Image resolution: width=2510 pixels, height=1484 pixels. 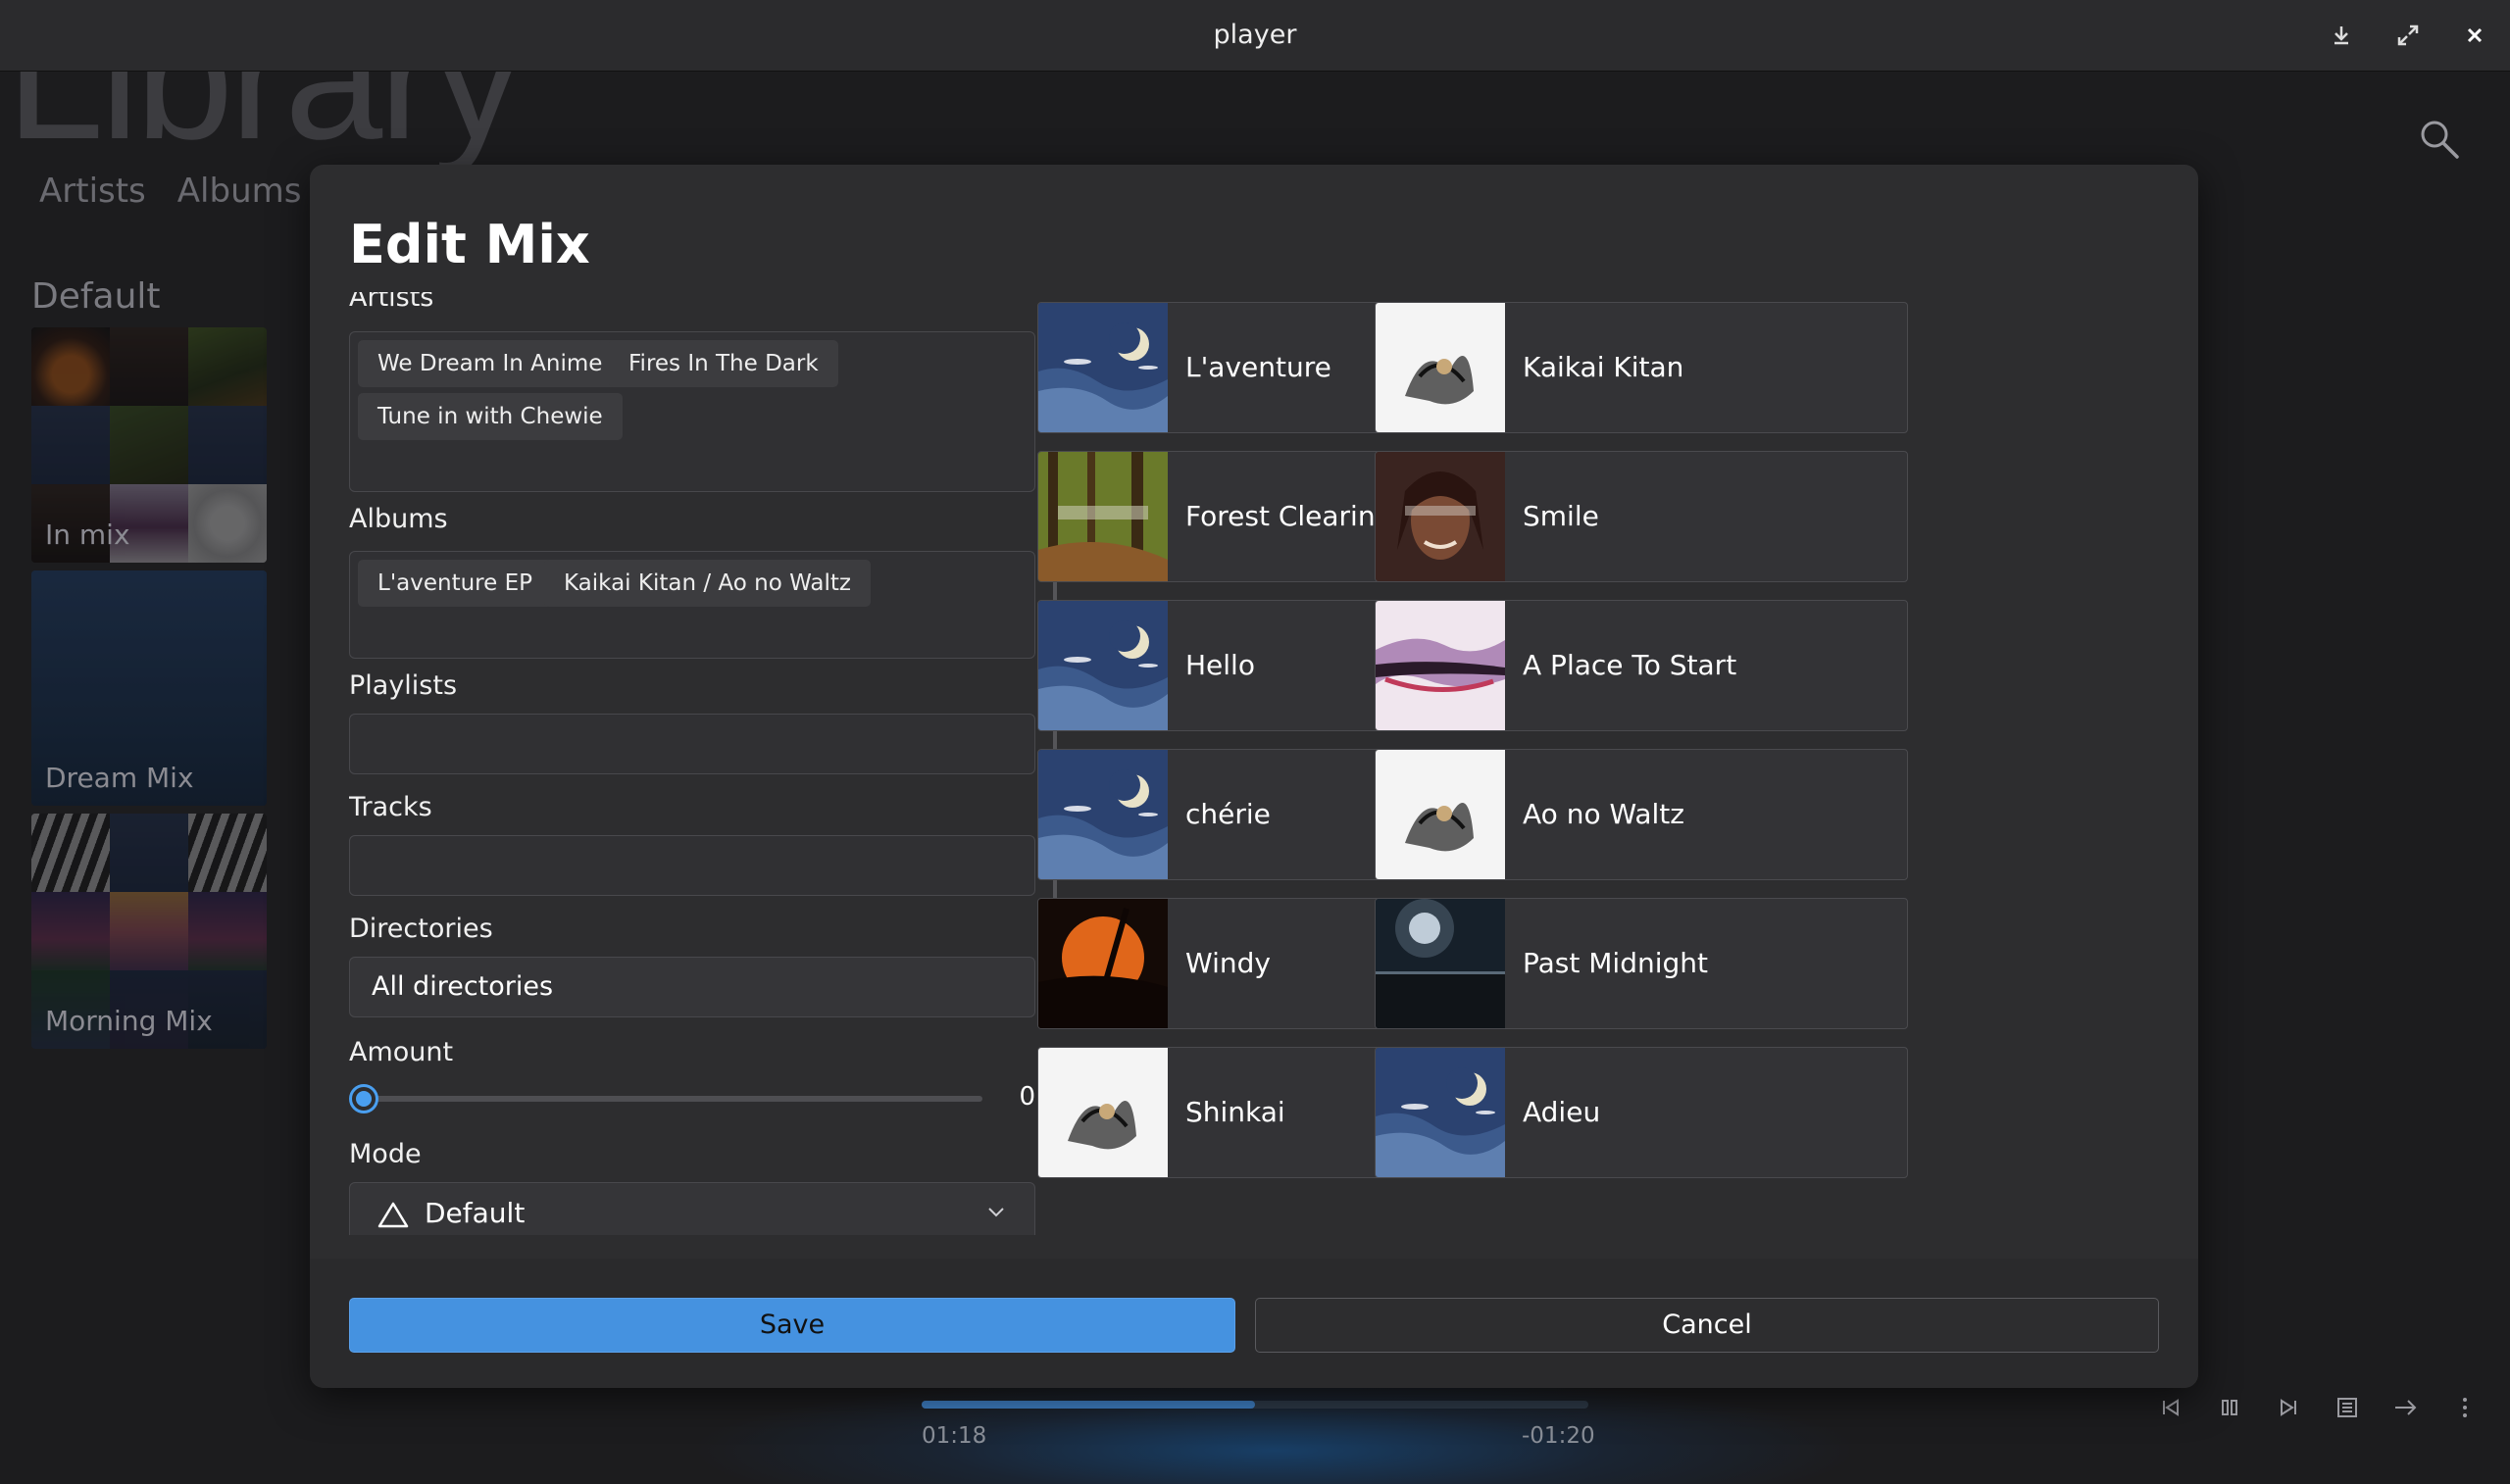 What do you see at coordinates (401, 1052) in the screenshot?
I see `amount-label: Amount` at bounding box center [401, 1052].